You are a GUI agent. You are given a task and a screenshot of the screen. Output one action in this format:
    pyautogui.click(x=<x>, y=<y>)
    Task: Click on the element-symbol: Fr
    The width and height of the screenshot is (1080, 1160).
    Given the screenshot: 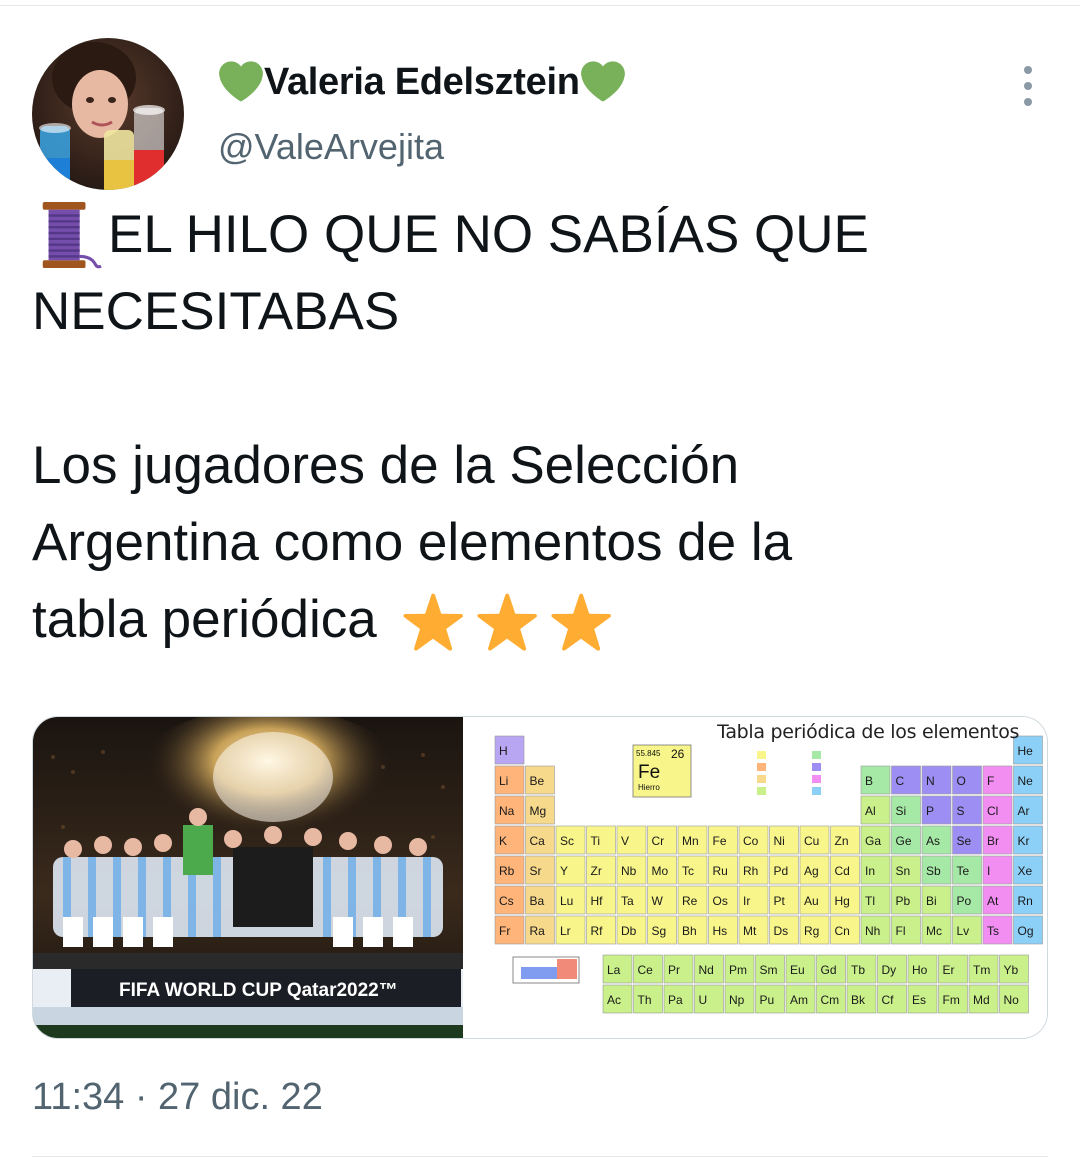 What is the action you would take?
    pyautogui.click(x=504, y=931)
    